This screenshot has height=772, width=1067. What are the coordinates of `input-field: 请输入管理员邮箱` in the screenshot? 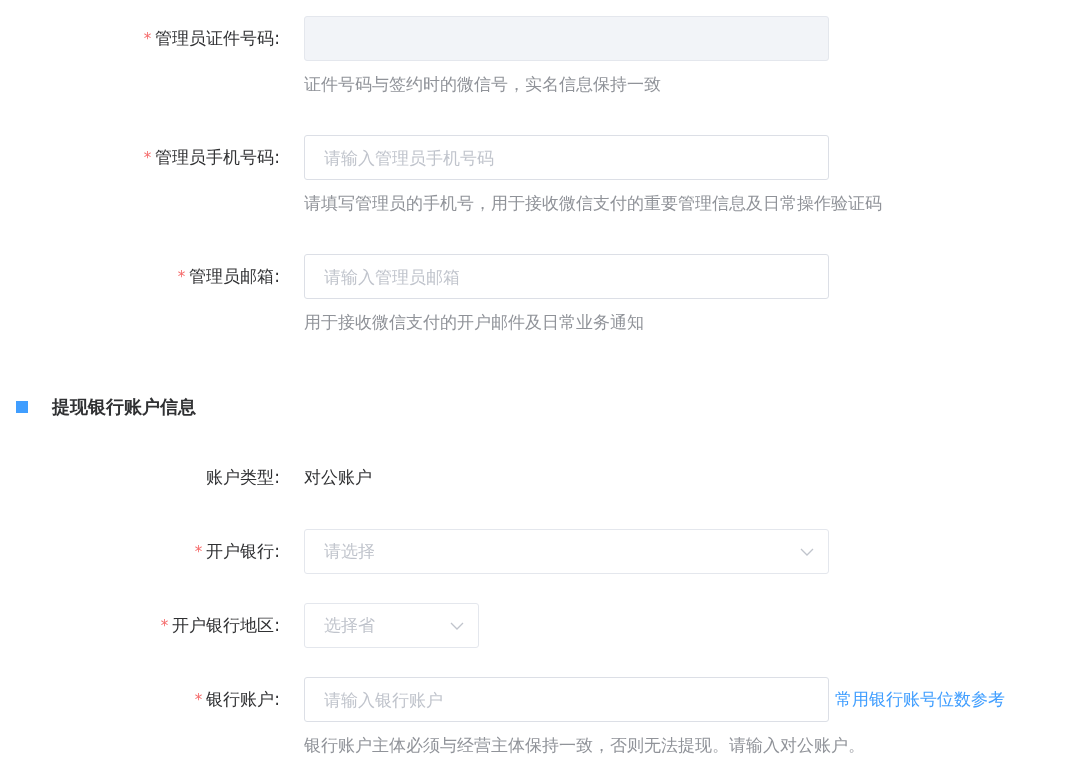 It's located at (566, 276).